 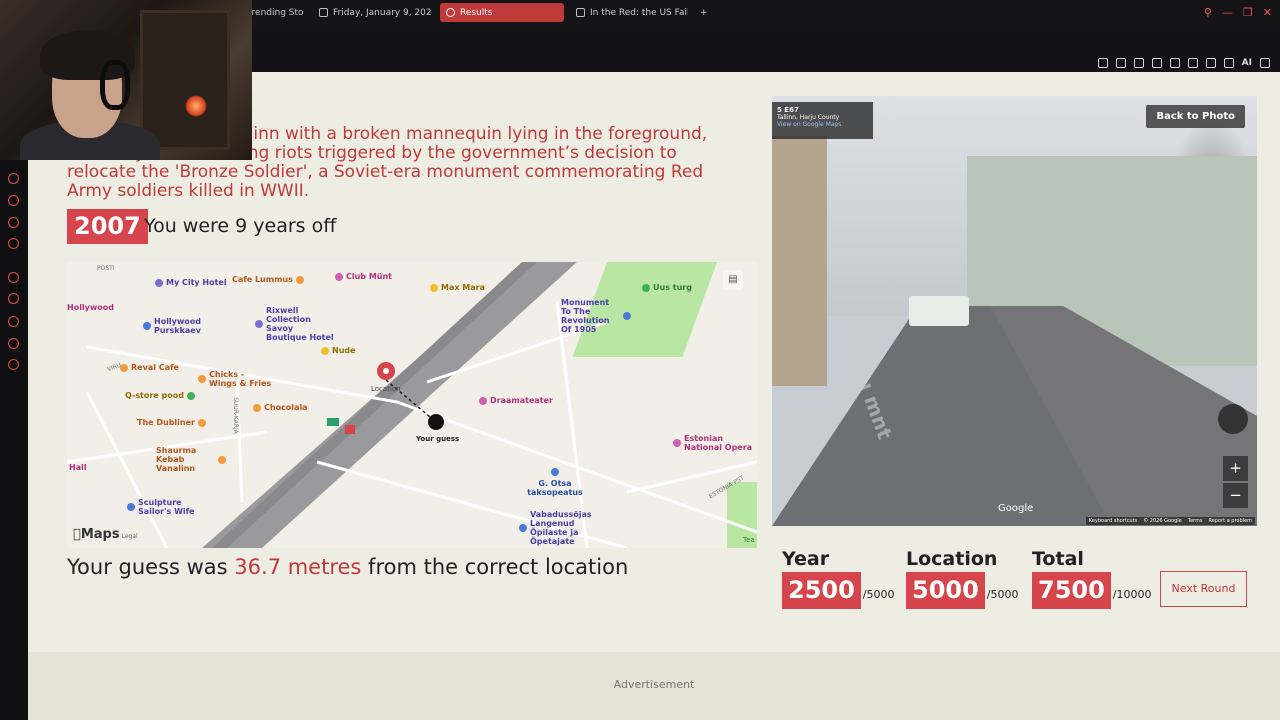 What do you see at coordinates (713, 443) in the screenshot?
I see `poi-national-opera: Estonian National Opera` at bounding box center [713, 443].